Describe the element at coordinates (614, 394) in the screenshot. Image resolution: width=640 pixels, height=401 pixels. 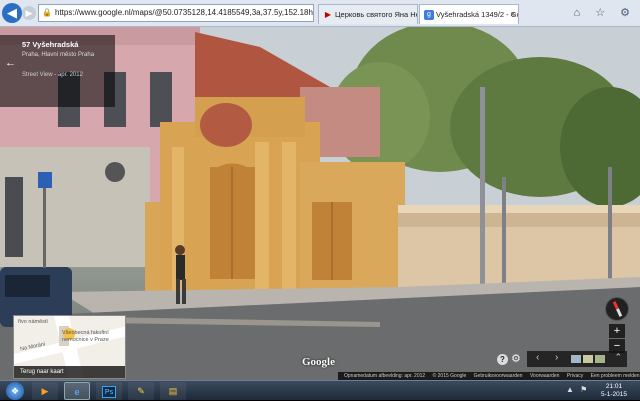
I see `clock-date: 5-1-2015` at that location.